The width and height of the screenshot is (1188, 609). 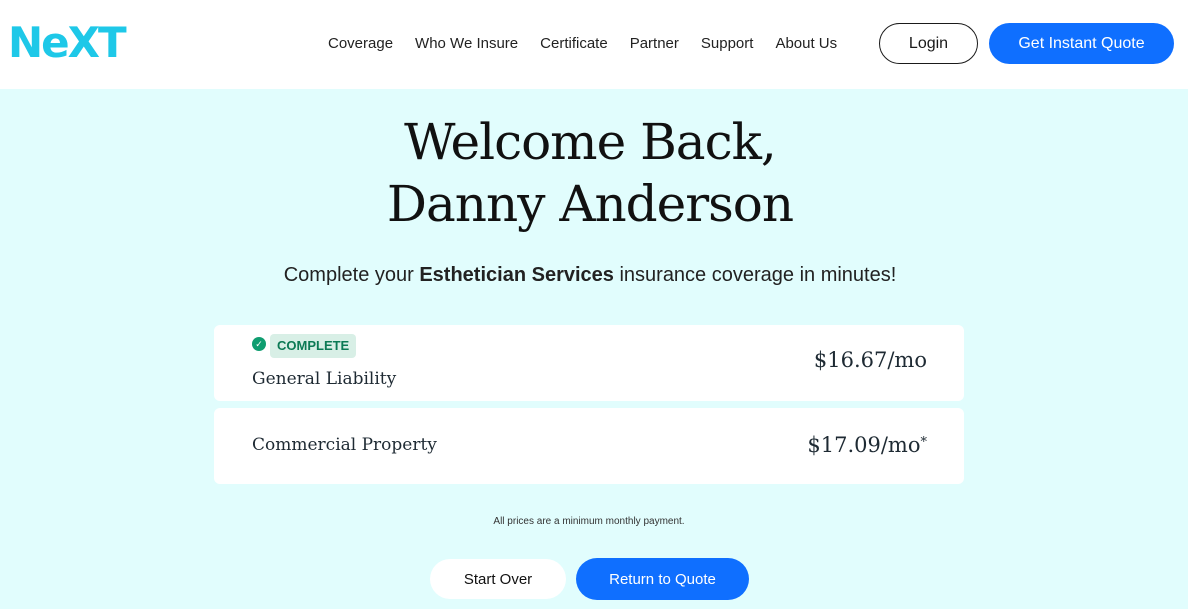 What do you see at coordinates (755, 275) in the screenshot?
I see `subtitle-suffix: insurance coverage in minutes!` at bounding box center [755, 275].